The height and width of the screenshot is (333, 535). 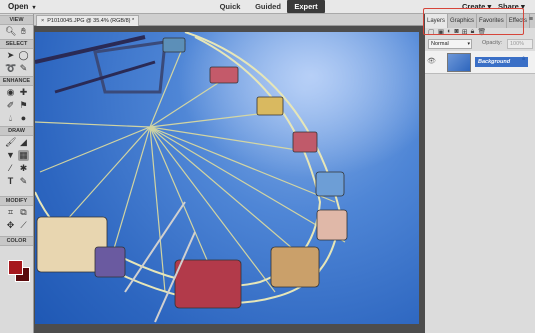 What do you see at coordinates (431, 61) in the screenshot?
I see `visibility-eye-icon: 👁︎` at bounding box center [431, 61].